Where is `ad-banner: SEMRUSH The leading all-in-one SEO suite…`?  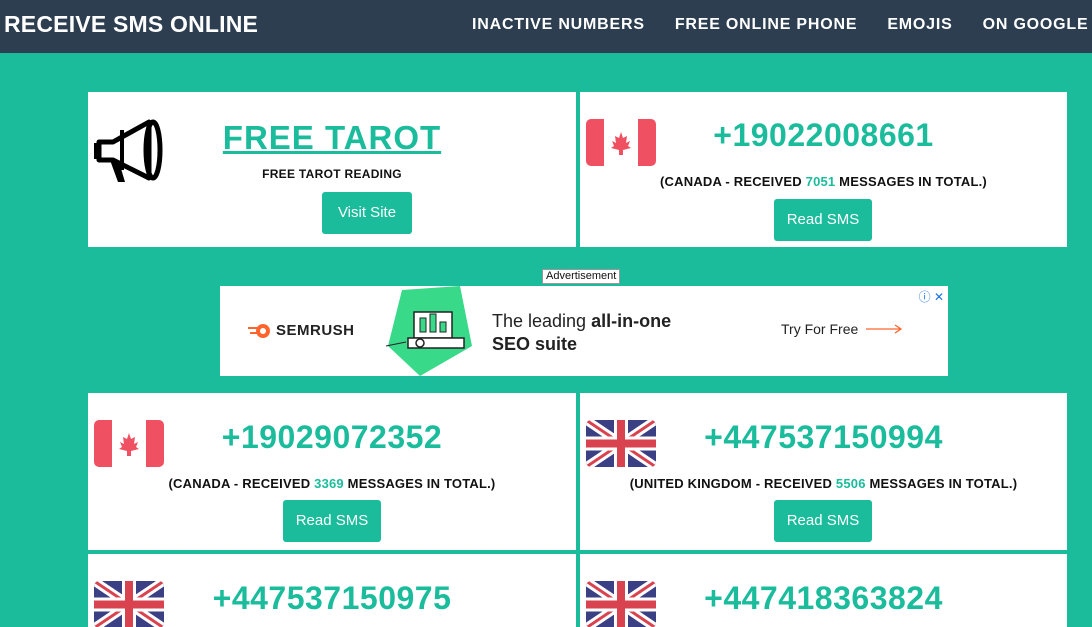 ad-banner: SEMRUSH The leading all-in-one SEO suite… is located at coordinates (584, 331).